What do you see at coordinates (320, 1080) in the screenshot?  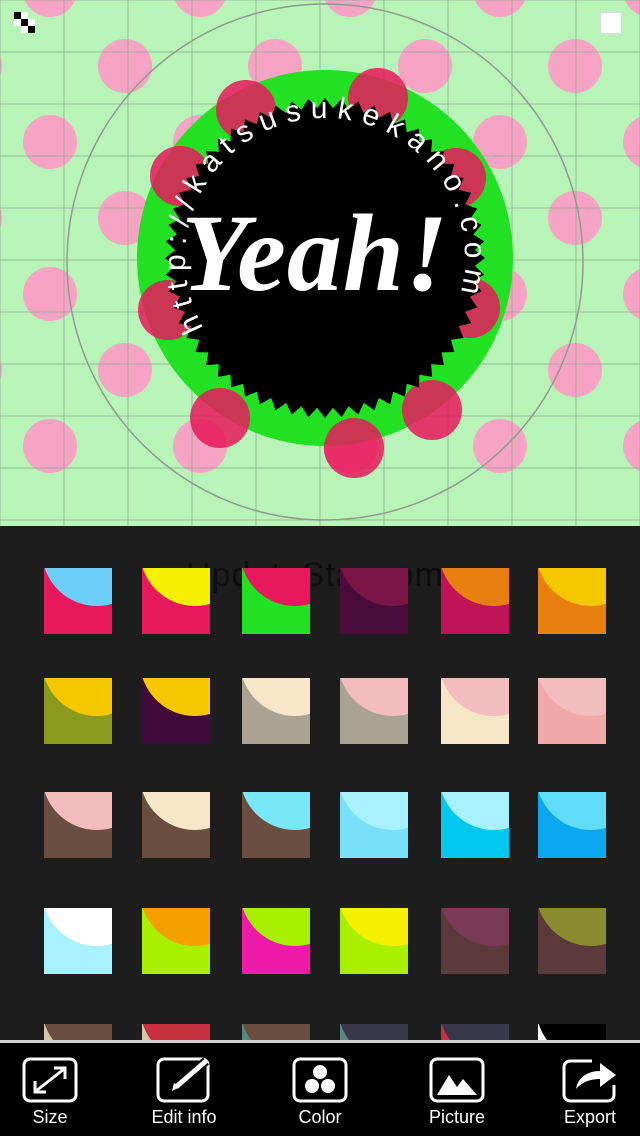 I see `color-icon` at bounding box center [320, 1080].